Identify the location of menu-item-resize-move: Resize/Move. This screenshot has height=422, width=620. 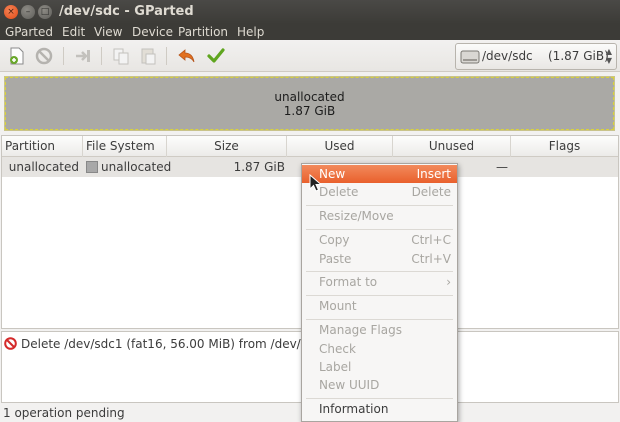
(379, 216).